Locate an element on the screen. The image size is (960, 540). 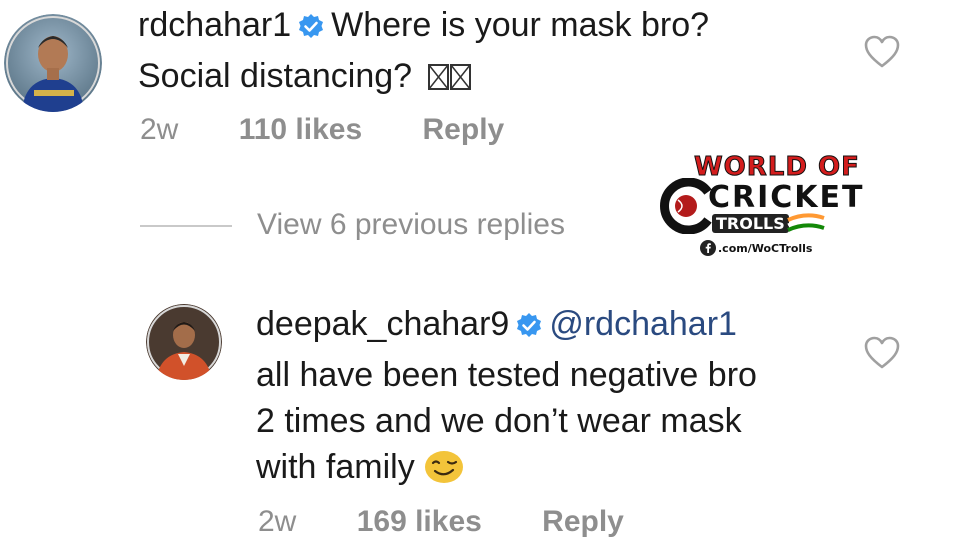
like-comment-1-heart-icon is located at coordinates (882, 52).